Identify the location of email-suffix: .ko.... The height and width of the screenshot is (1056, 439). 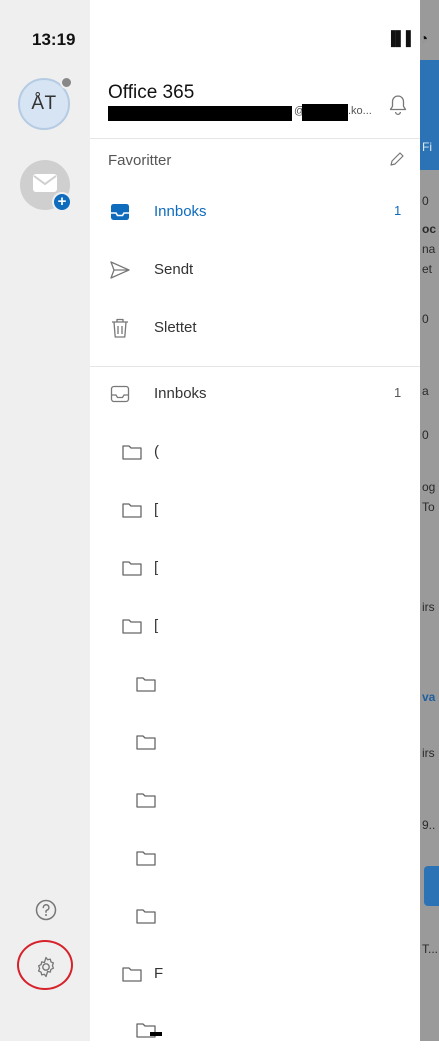
(360, 111).